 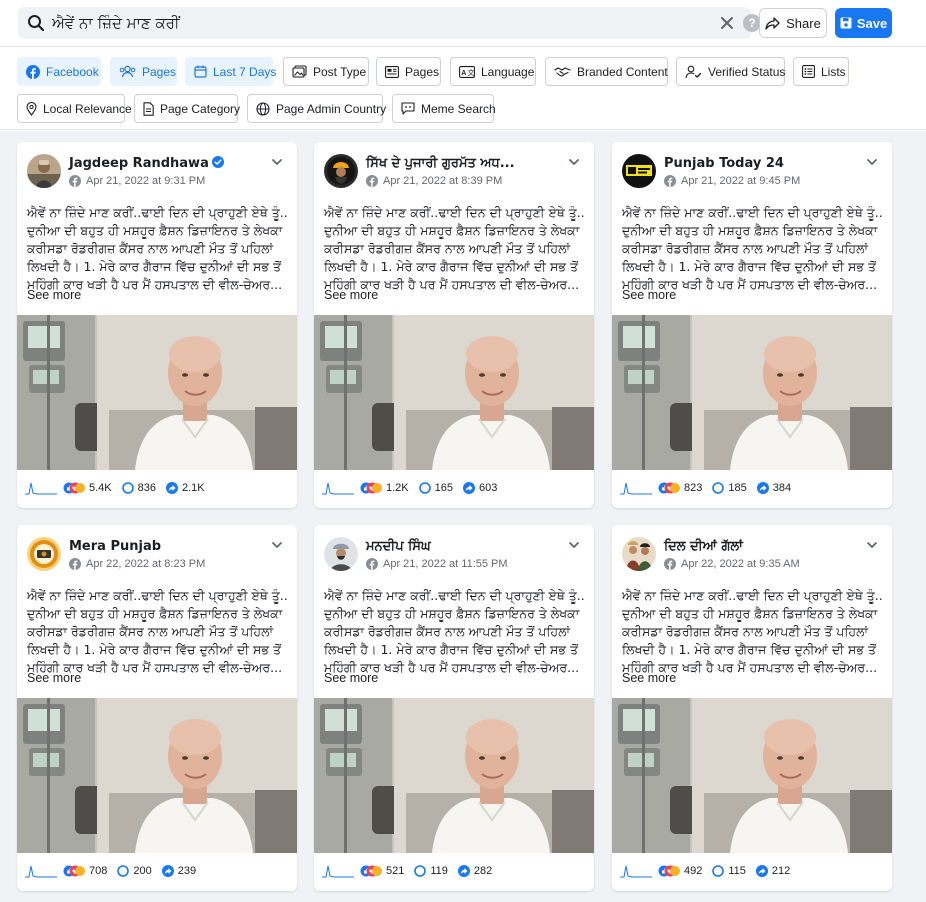 I want to click on reactions-stat: 823, so click(x=680, y=488).